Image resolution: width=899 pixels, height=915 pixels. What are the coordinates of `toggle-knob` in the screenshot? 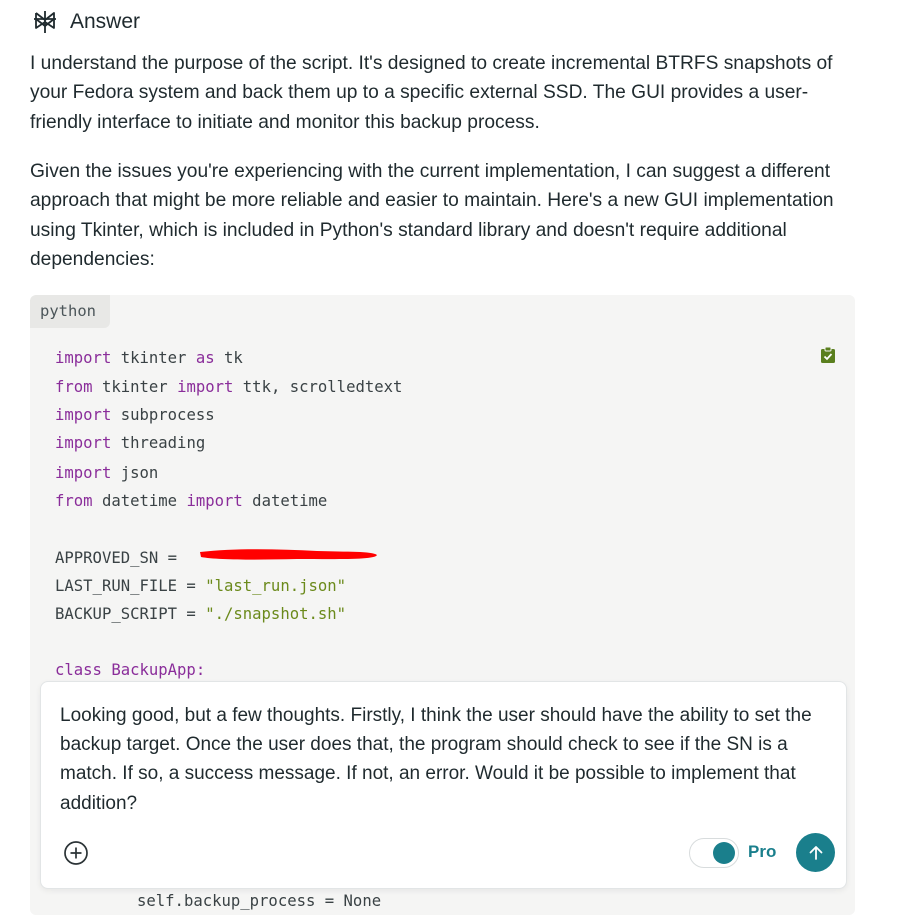 It's located at (724, 853).